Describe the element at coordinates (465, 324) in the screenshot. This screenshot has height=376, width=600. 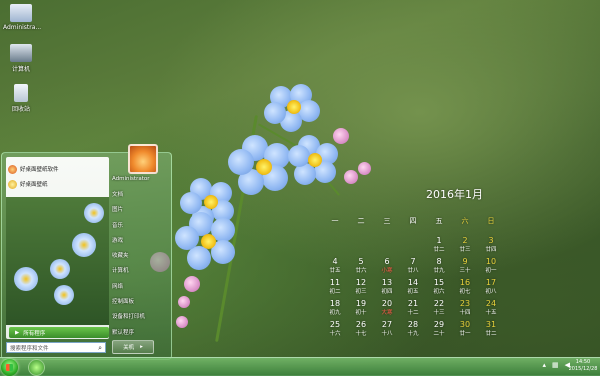
I see `calendar-day-number: 30` at that location.